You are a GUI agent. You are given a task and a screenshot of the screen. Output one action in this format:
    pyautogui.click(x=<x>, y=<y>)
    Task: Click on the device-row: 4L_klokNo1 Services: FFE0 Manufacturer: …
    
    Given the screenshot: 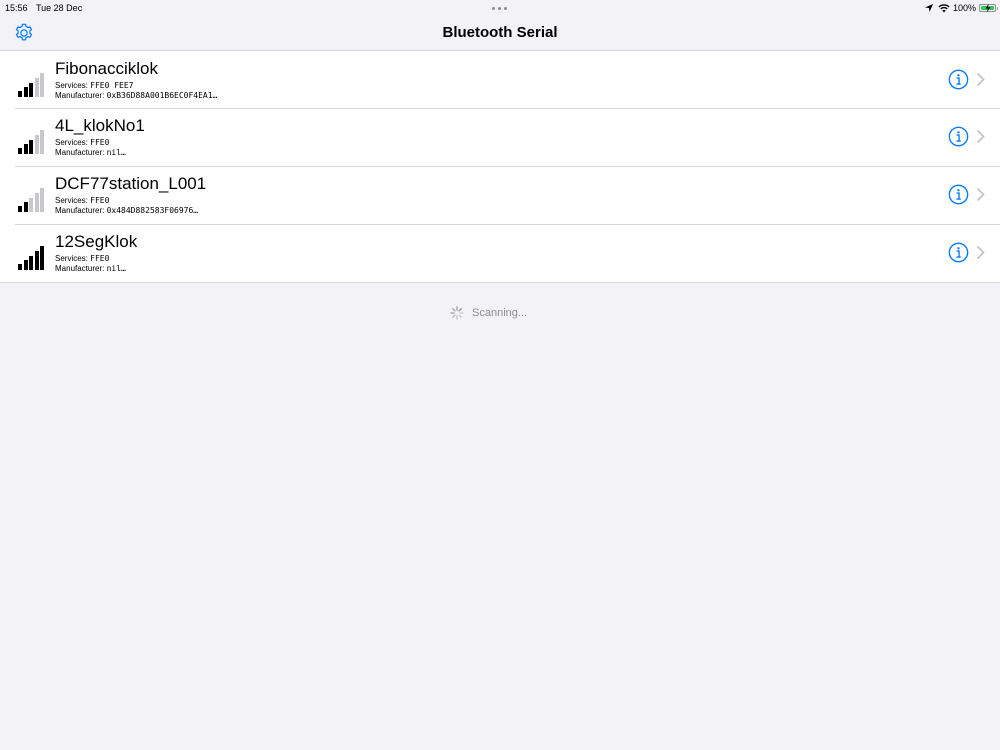 What is the action you would take?
    pyautogui.click(x=500, y=137)
    